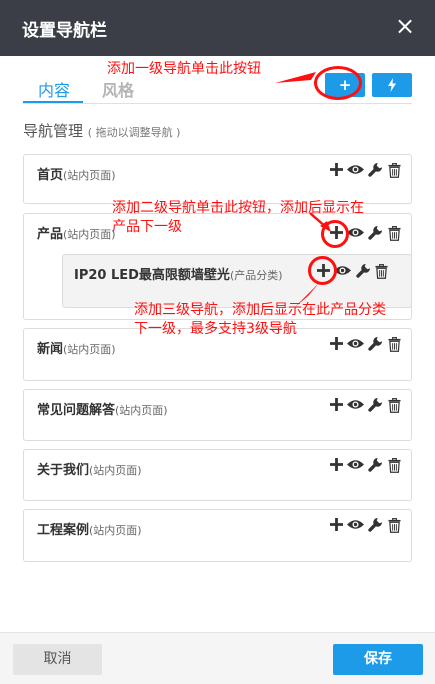 The width and height of the screenshot is (435, 684). What do you see at coordinates (338, 83) in the screenshot?
I see `highlight-circle-level1` at bounding box center [338, 83].